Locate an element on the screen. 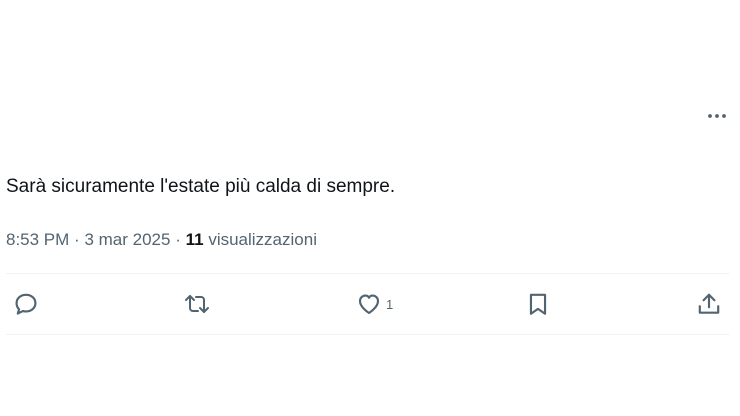 The width and height of the screenshot is (740, 416). views-link: 11 visualizzazioni is located at coordinates (251, 239).